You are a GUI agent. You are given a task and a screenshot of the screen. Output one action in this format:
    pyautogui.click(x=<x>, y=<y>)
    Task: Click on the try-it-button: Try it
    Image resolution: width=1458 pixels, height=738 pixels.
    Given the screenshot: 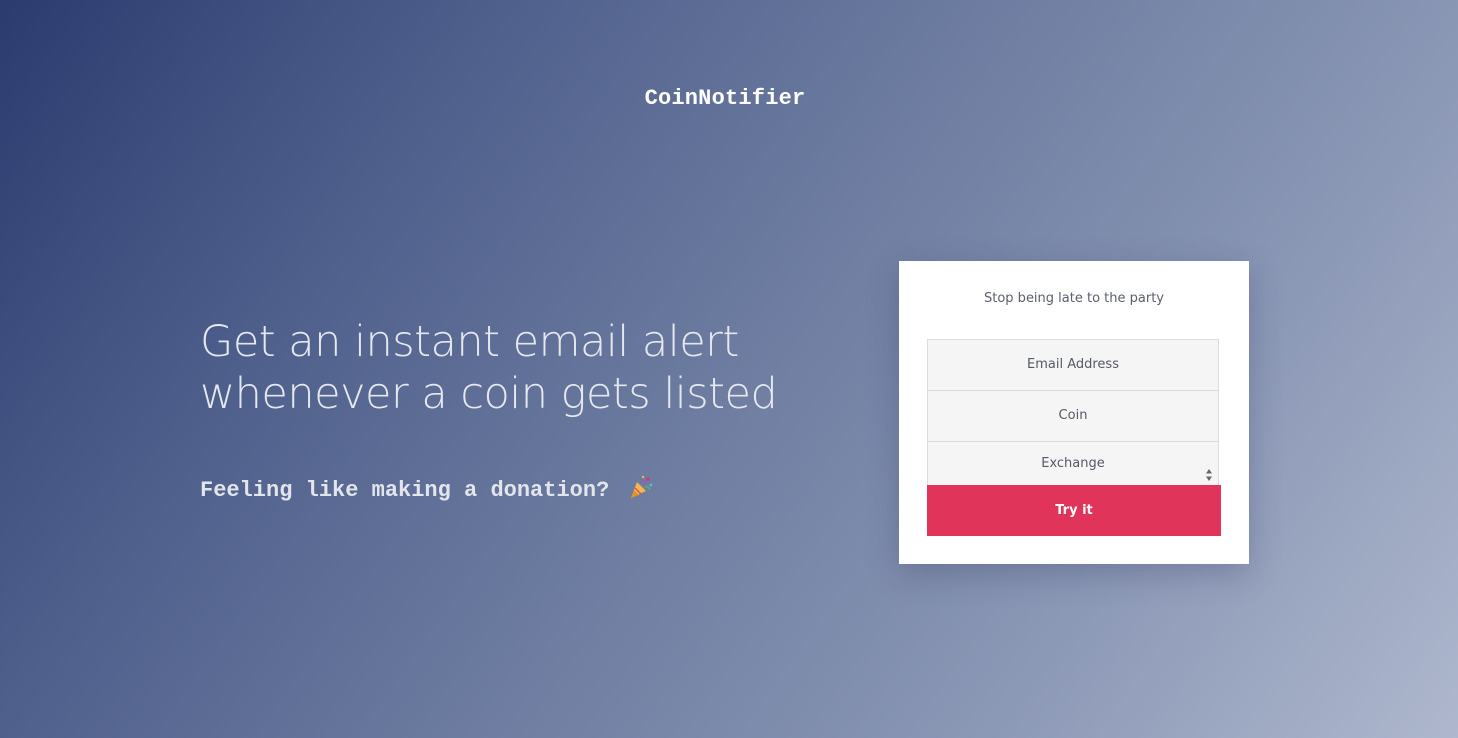 What is the action you would take?
    pyautogui.click(x=1074, y=510)
    